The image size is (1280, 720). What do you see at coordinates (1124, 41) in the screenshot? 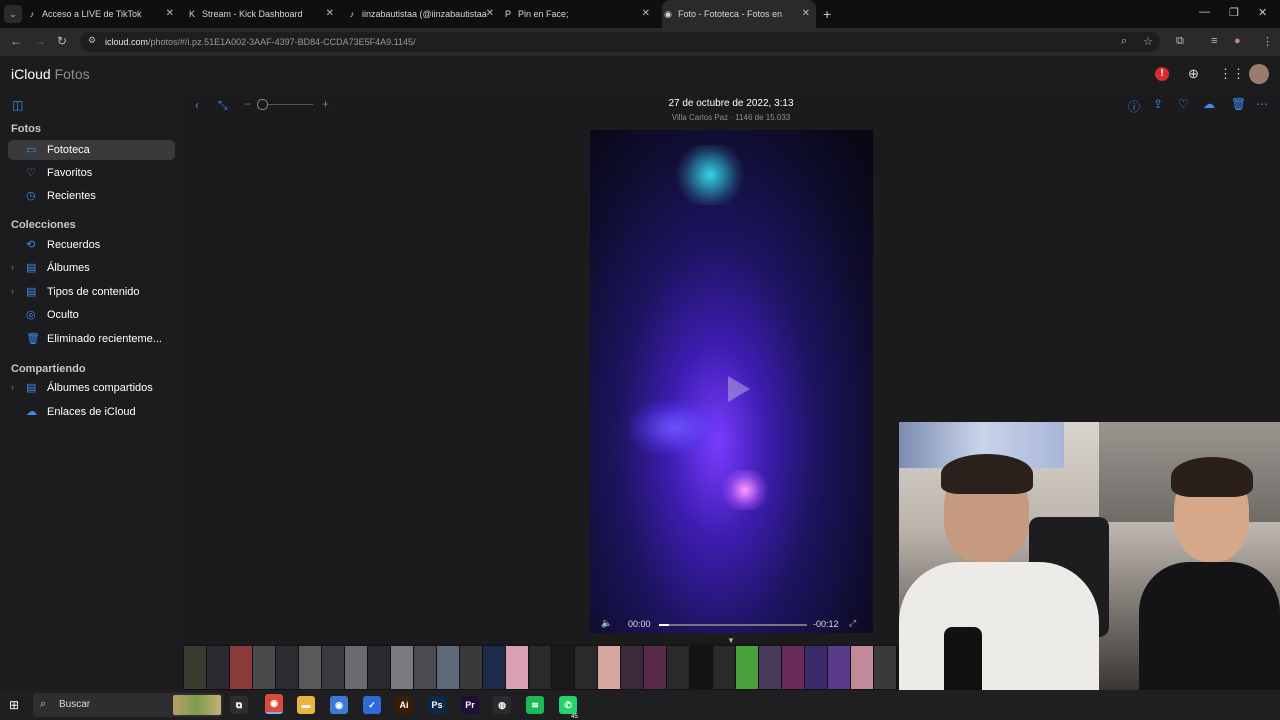
I see `zoom-icon: ⌕` at bounding box center [1124, 41].